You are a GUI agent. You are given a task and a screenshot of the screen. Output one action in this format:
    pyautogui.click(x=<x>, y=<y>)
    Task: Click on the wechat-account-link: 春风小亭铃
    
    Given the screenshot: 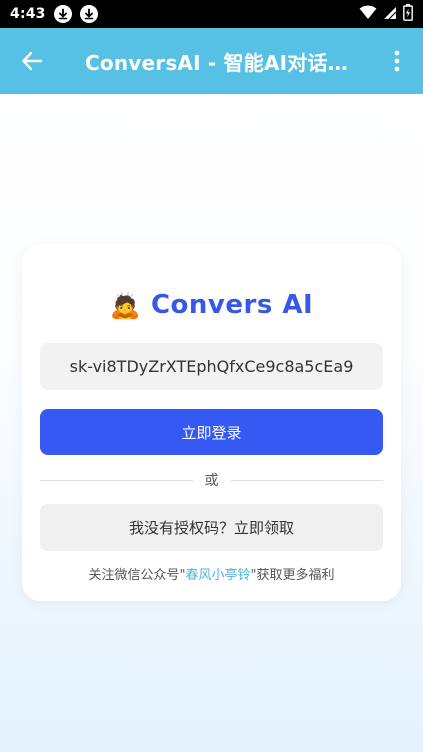 What is the action you would take?
    pyautogui.click(x=217, y=575)
    